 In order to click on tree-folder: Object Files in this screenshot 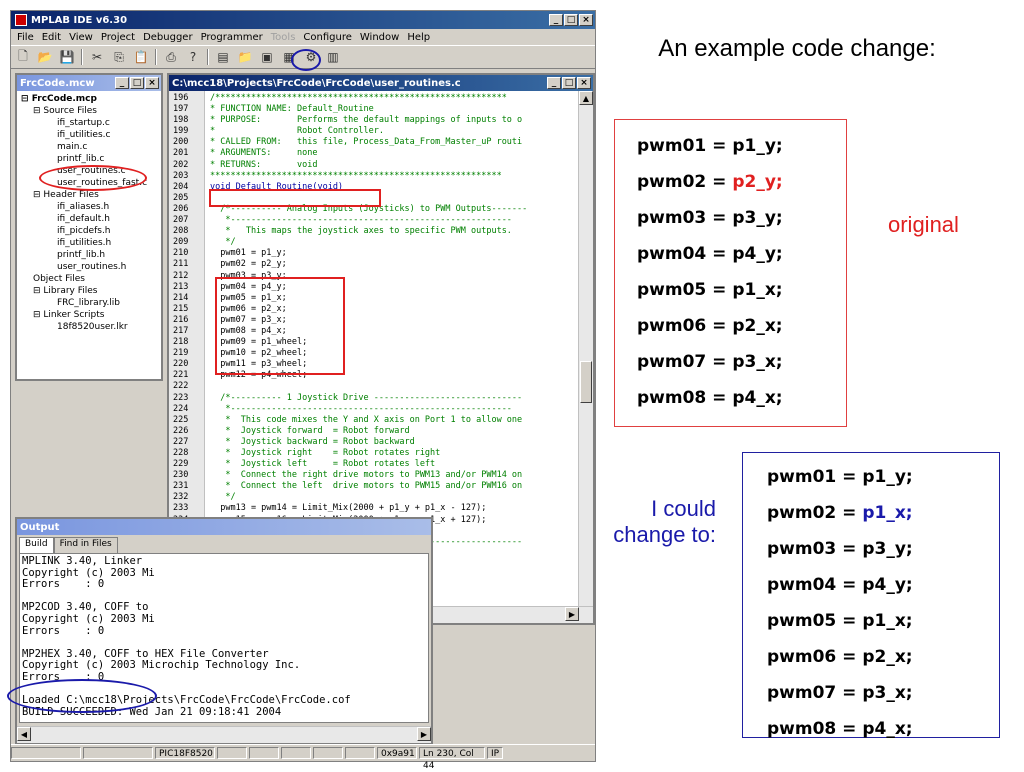, I will do `click(91, 279)`.